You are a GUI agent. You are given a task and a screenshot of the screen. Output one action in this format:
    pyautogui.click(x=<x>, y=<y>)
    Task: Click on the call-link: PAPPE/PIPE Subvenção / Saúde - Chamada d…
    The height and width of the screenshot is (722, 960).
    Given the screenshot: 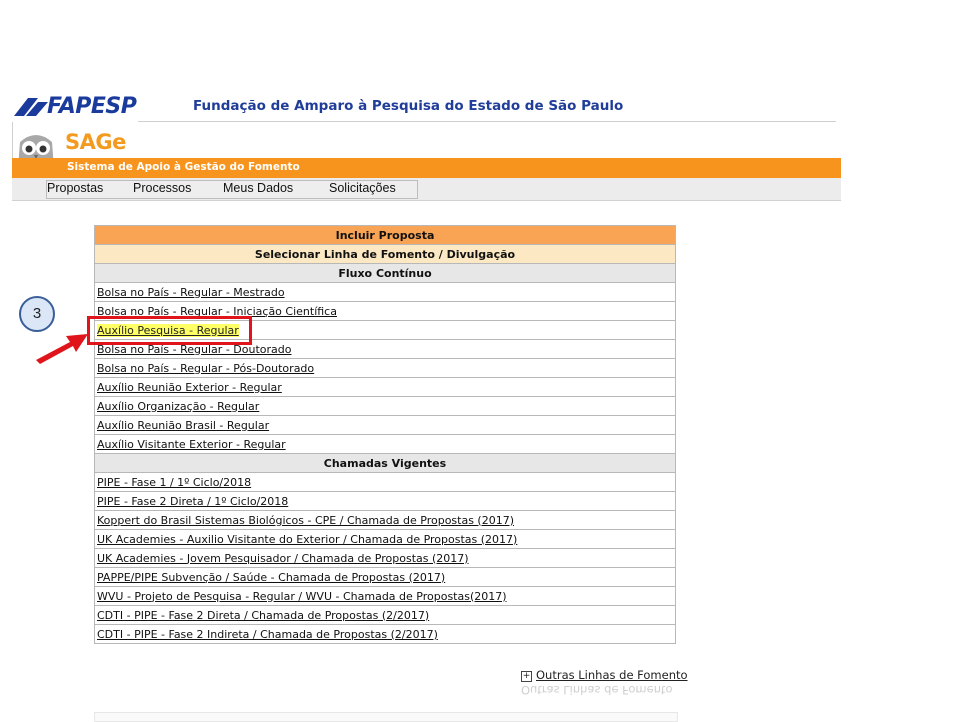 What is the action you would take?
    pyautogui.click(x=271, y=577)
    